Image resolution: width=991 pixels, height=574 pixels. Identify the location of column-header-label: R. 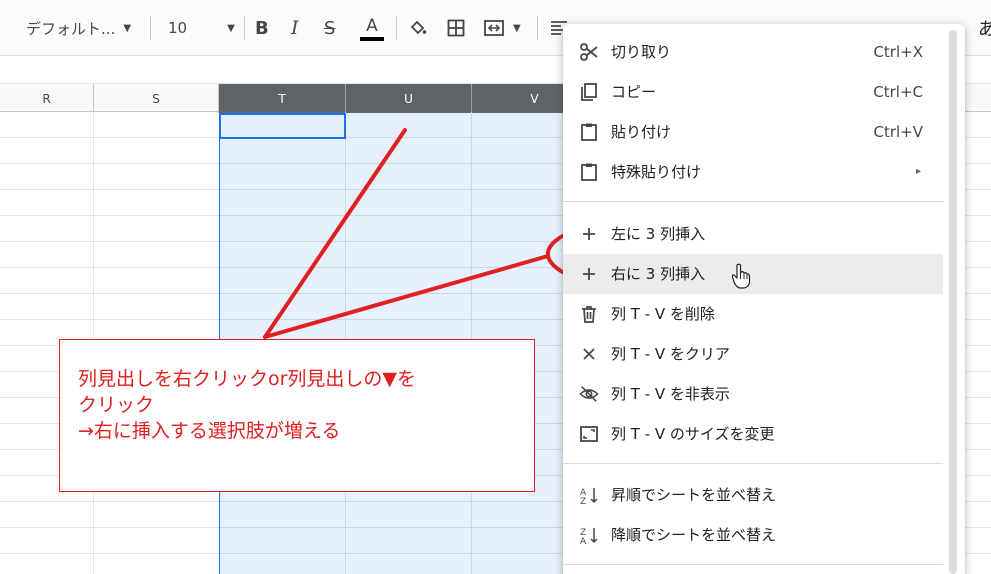
(46, 98).